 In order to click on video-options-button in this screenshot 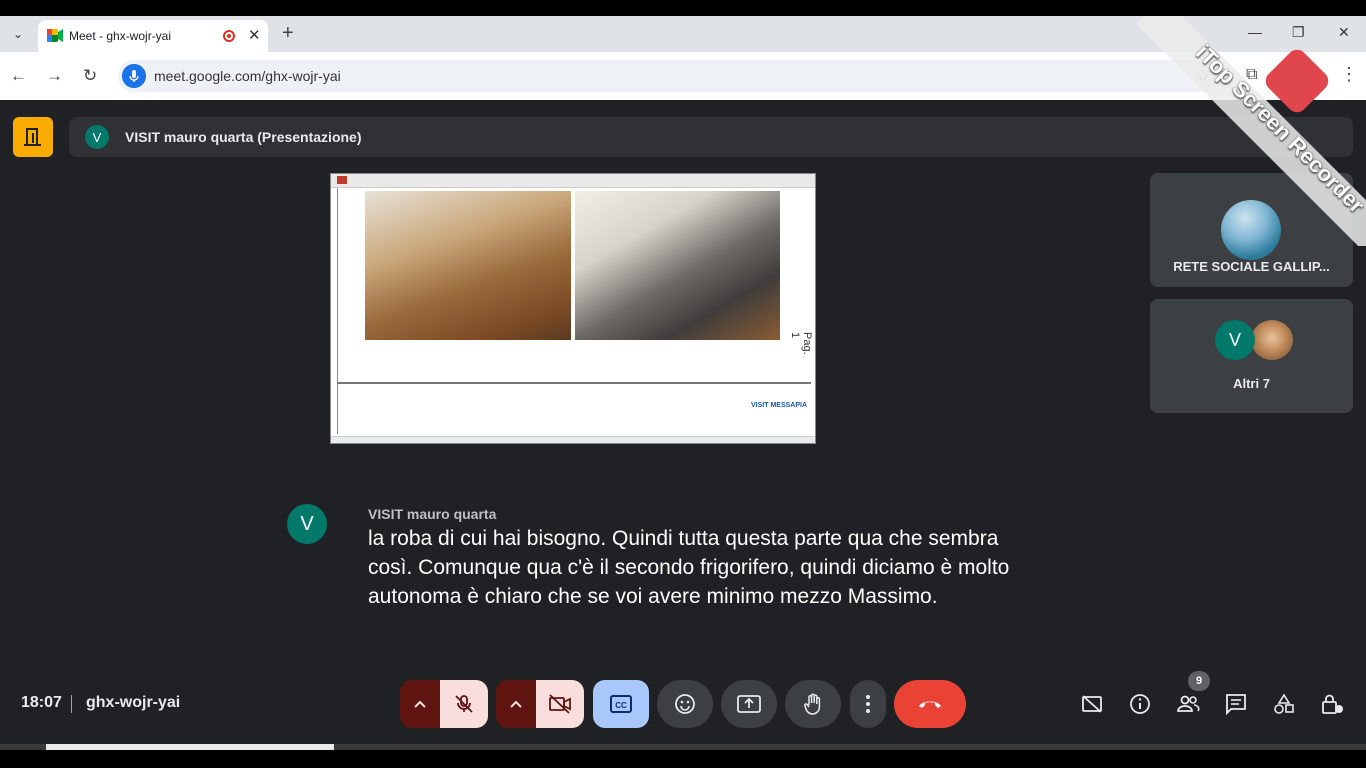, I will do `click(516, 704)`.